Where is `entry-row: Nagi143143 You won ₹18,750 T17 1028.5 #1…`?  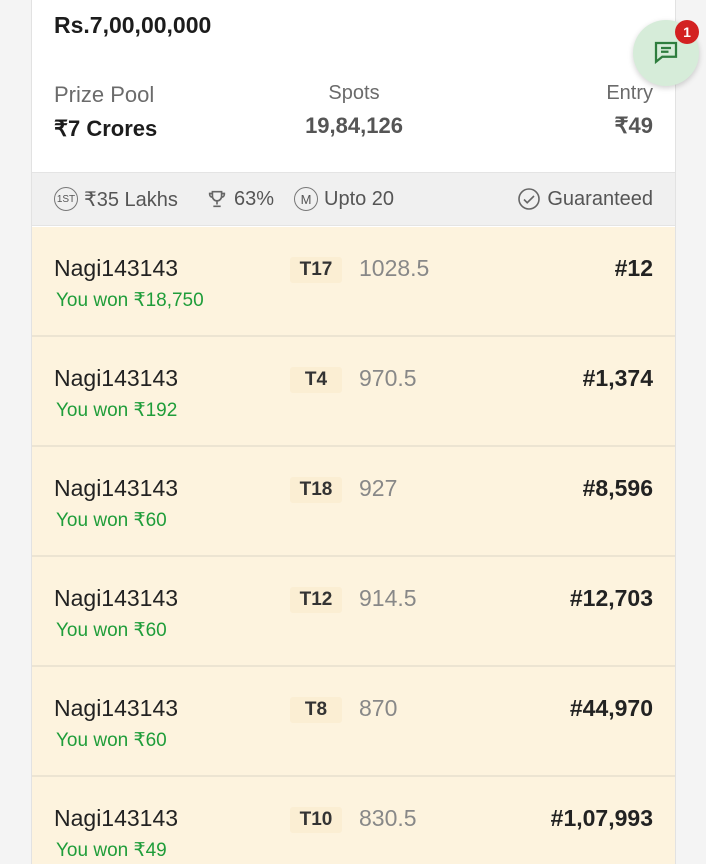
entry-row: Nagi143143 You won ₹18,750 T17 1028.5 #1… is located at coordinates (353, 282).